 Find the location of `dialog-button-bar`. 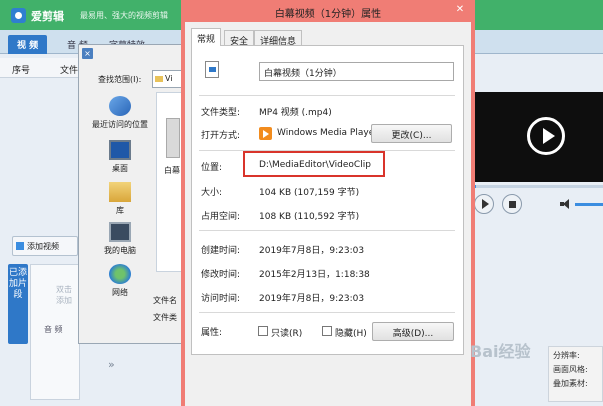

dialog-button-bar is located at coordinates (328, 381).